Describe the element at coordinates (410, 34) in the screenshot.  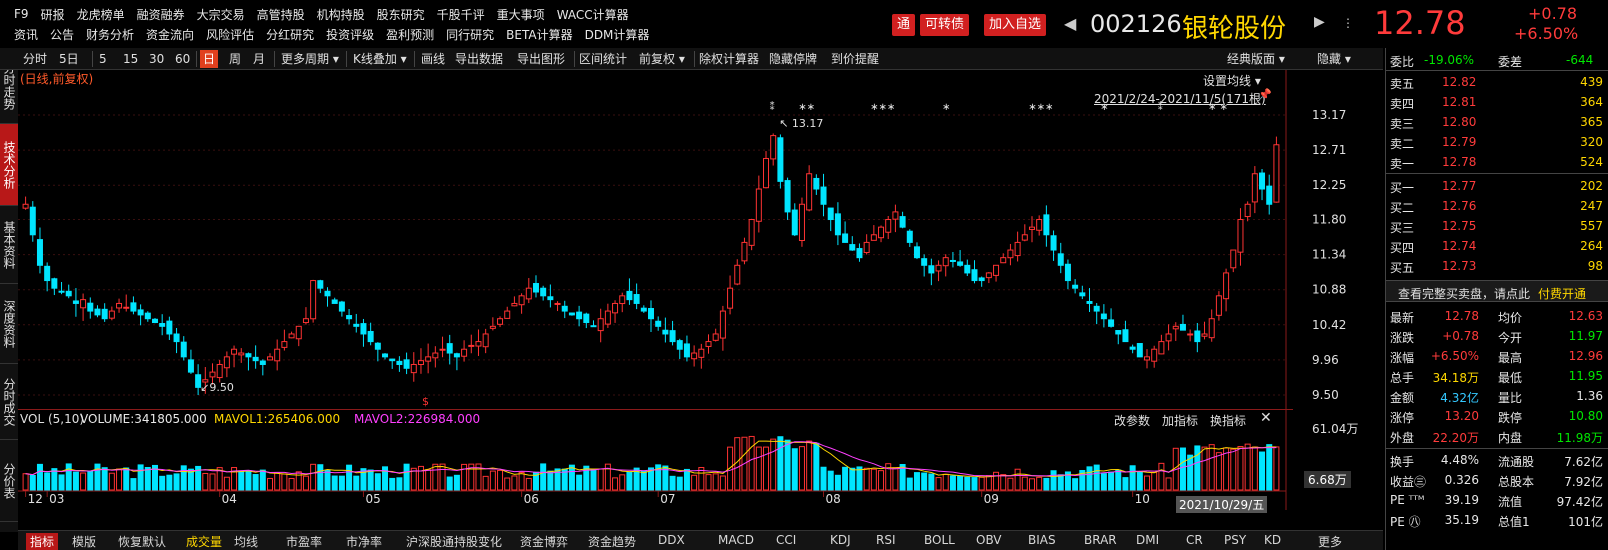
I see `nav-link-row2-7: 盈利预测` at that location.